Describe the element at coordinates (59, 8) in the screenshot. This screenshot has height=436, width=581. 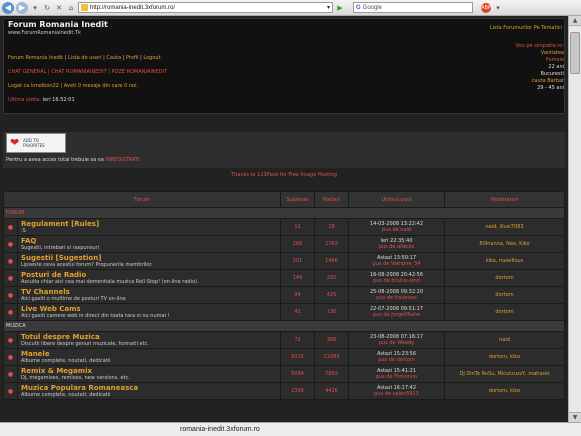
I see `stop-icon: ✕` at that location.